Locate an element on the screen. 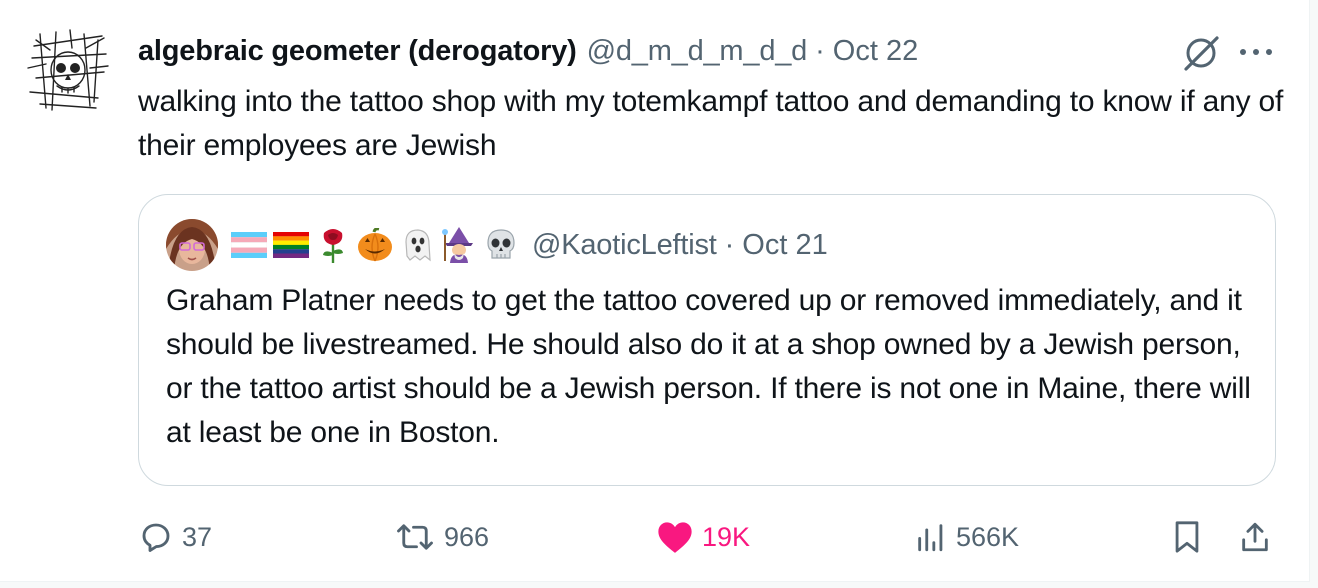 This screenshot has width=1318, height=588. tweet-date: Oct 22 is located at coordinates (875, 51).